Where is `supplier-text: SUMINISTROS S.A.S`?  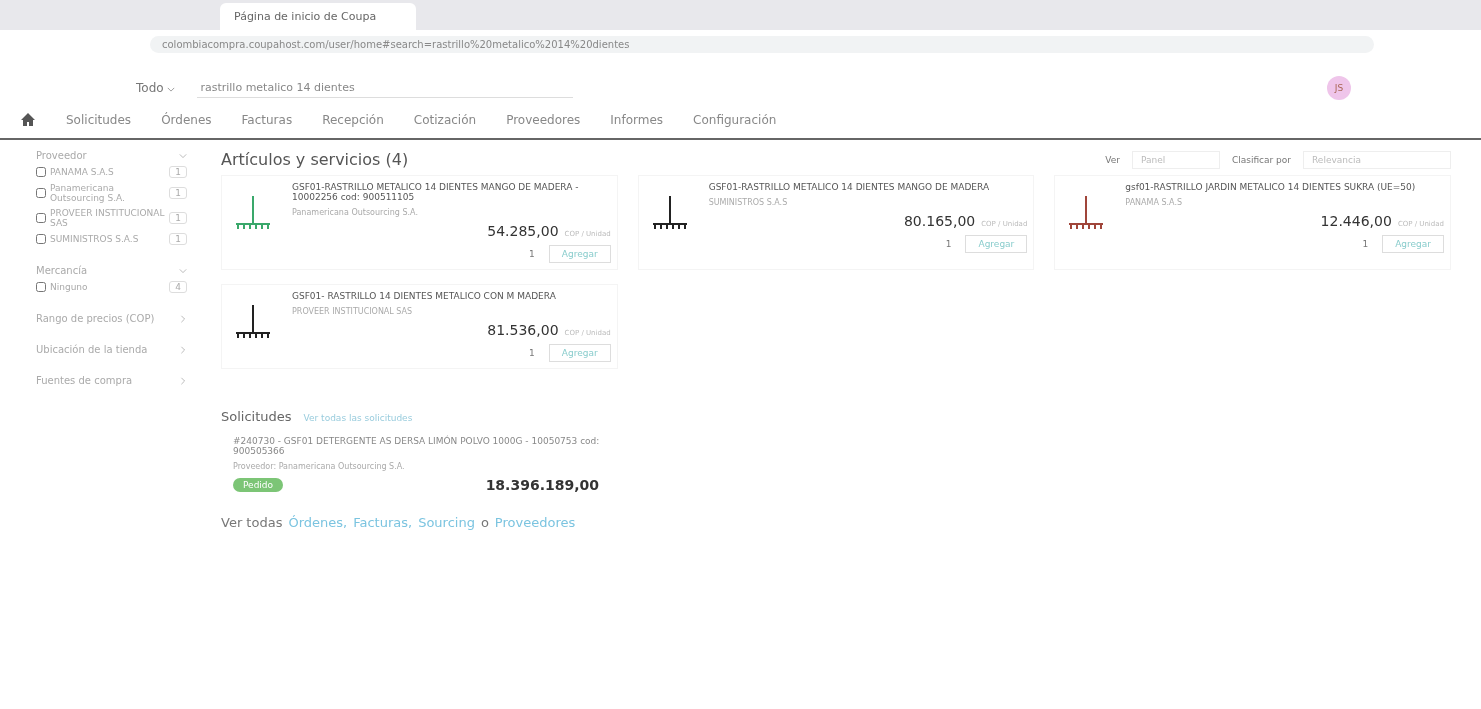
supplier-text: SUMINISTROS S.A.S is located at coordinates (748, 202).